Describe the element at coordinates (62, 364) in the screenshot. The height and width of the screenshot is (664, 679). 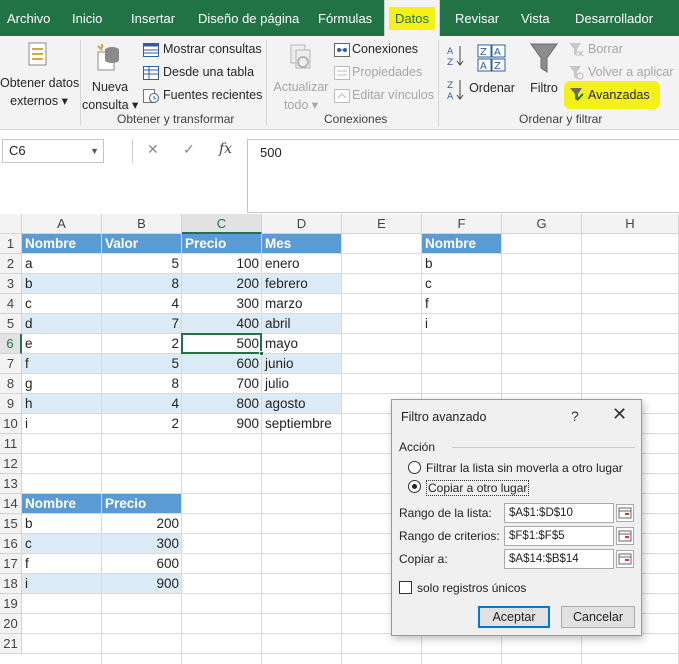
I see `table-cell: f` at that location.